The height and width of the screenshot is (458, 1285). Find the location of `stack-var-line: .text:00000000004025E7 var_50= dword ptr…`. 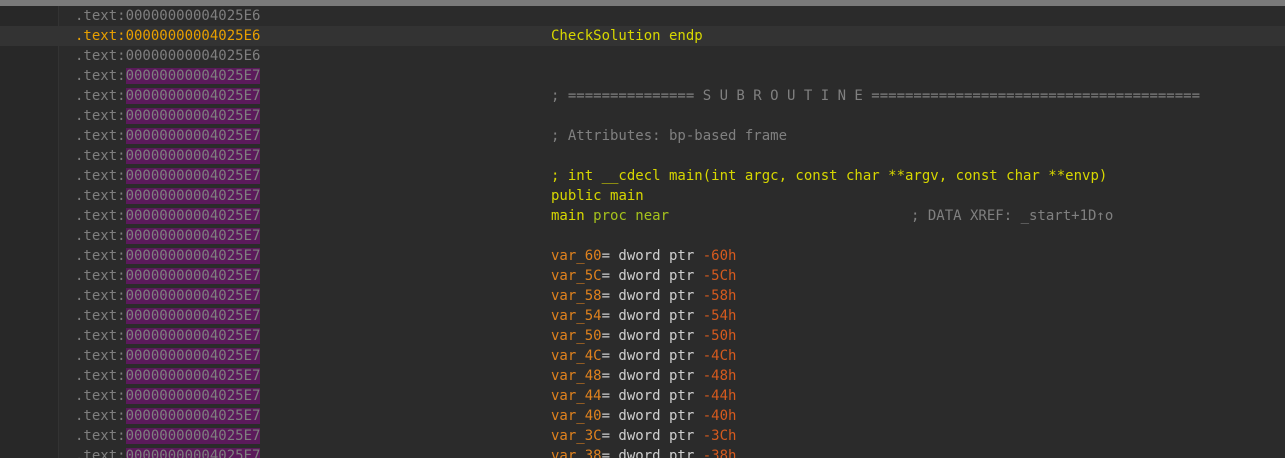

stack-var-line: .text:00000000004025E7 var_50= dword ptr… is located at coordinates (642, 336).